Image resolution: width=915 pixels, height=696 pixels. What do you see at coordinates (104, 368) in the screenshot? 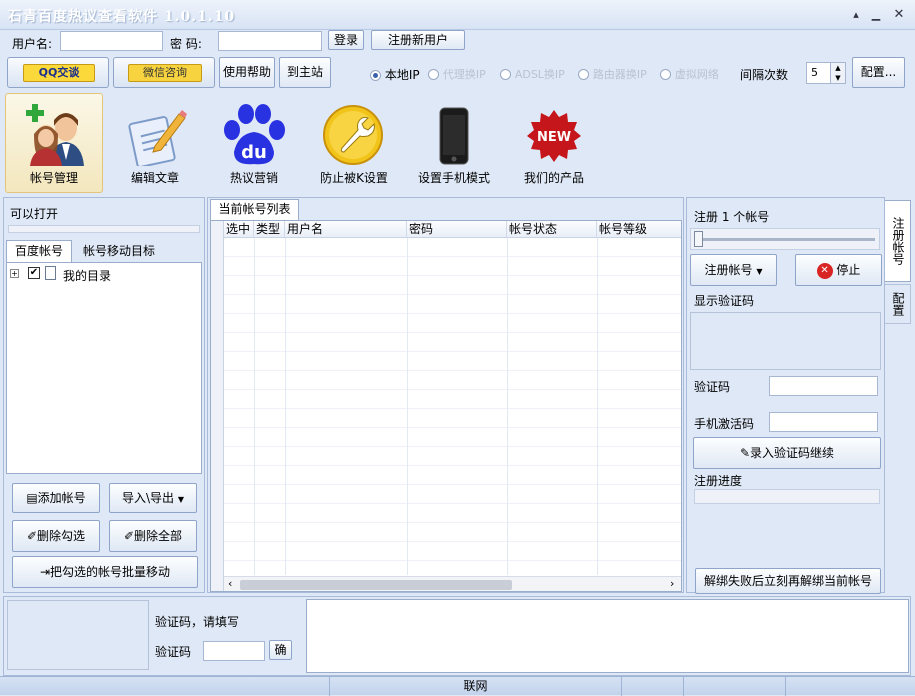
I see `account-tree: + ✔ 我的目录` at bounding box center [104, 368].